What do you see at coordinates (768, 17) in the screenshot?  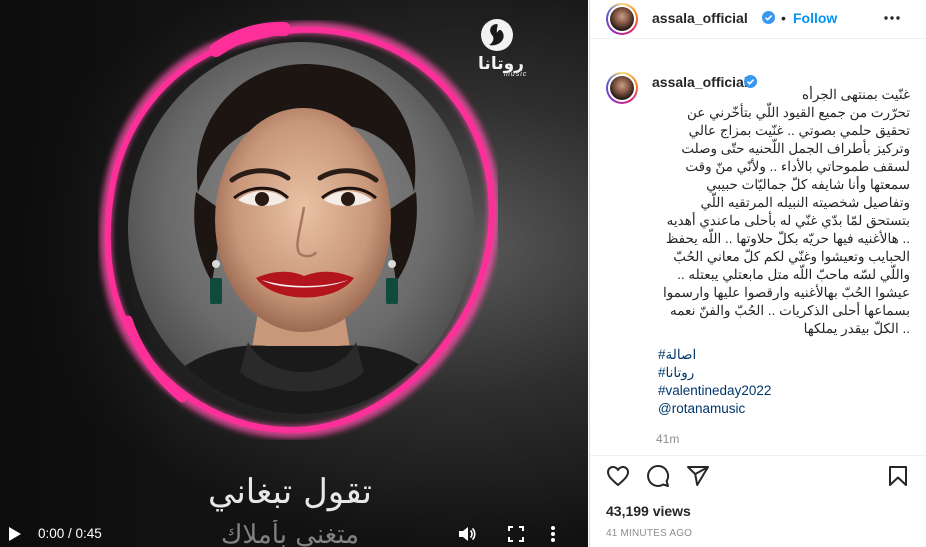 I see `verified-badge-icon` at bounding box center [768, 17].